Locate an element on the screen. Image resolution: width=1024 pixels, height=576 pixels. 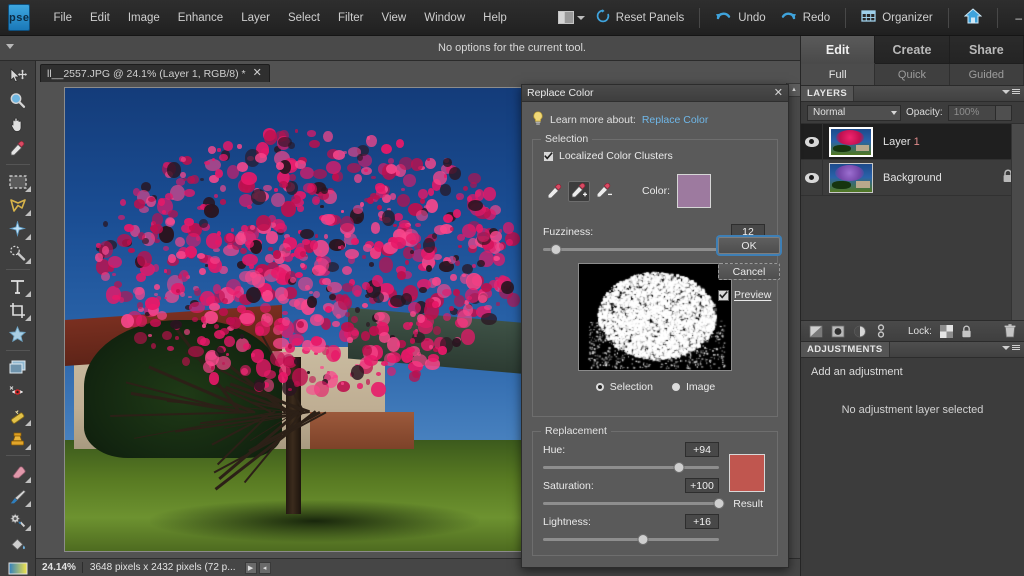
tab-quick: Quick is located at coordinates (912, 74).